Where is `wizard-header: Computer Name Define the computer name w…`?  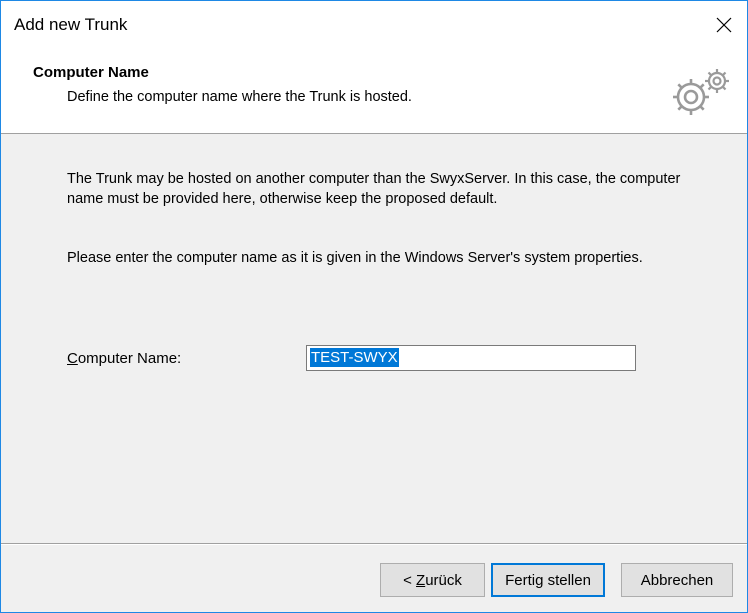 wizard-header: Computer Name Define the computer name w… is located at coordinates (374, 91).